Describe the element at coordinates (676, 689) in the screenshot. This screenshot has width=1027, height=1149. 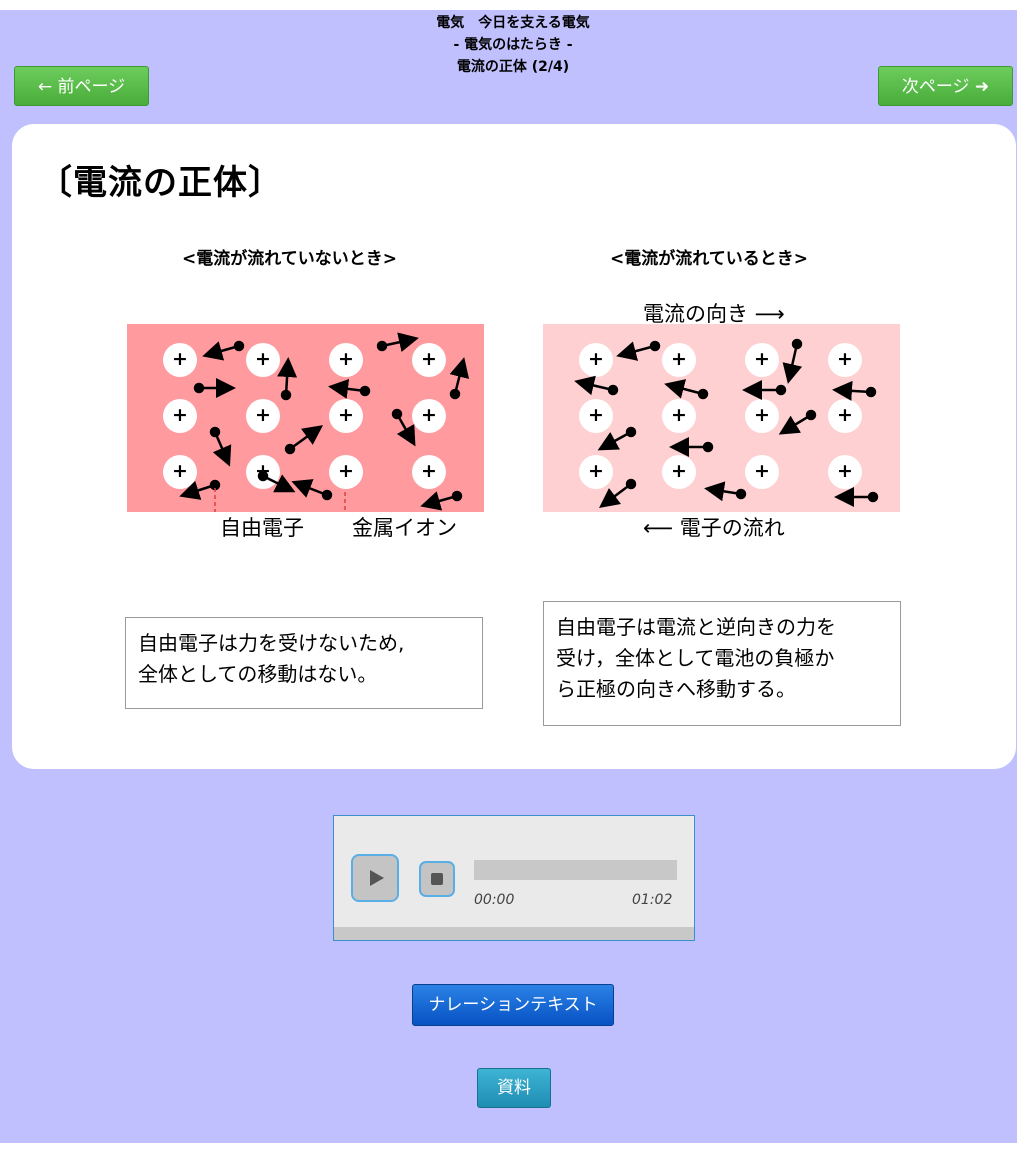
I see `explanation-line: ら正極の向きへ移動する。` at that location.